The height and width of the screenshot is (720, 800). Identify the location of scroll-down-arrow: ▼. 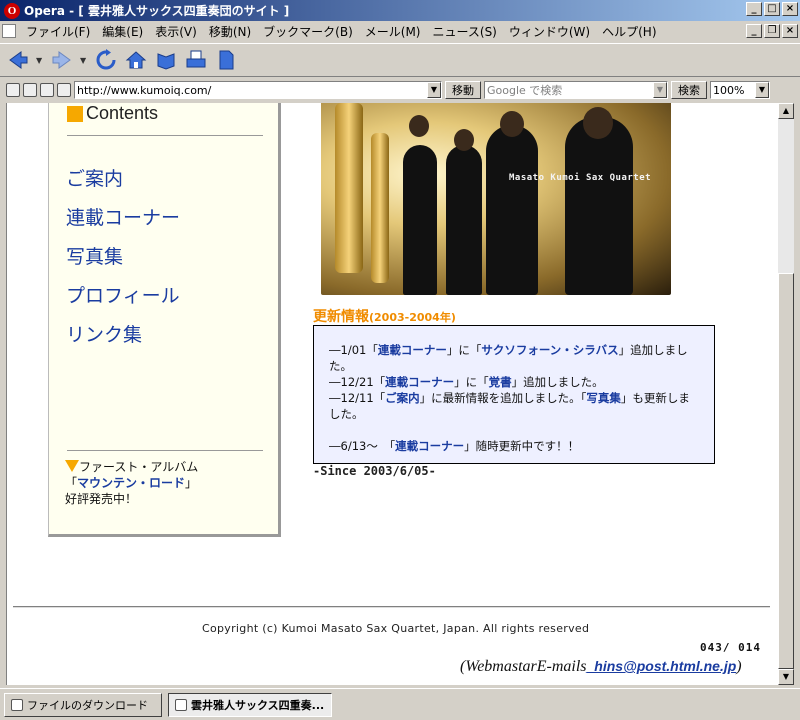
(786, 677).